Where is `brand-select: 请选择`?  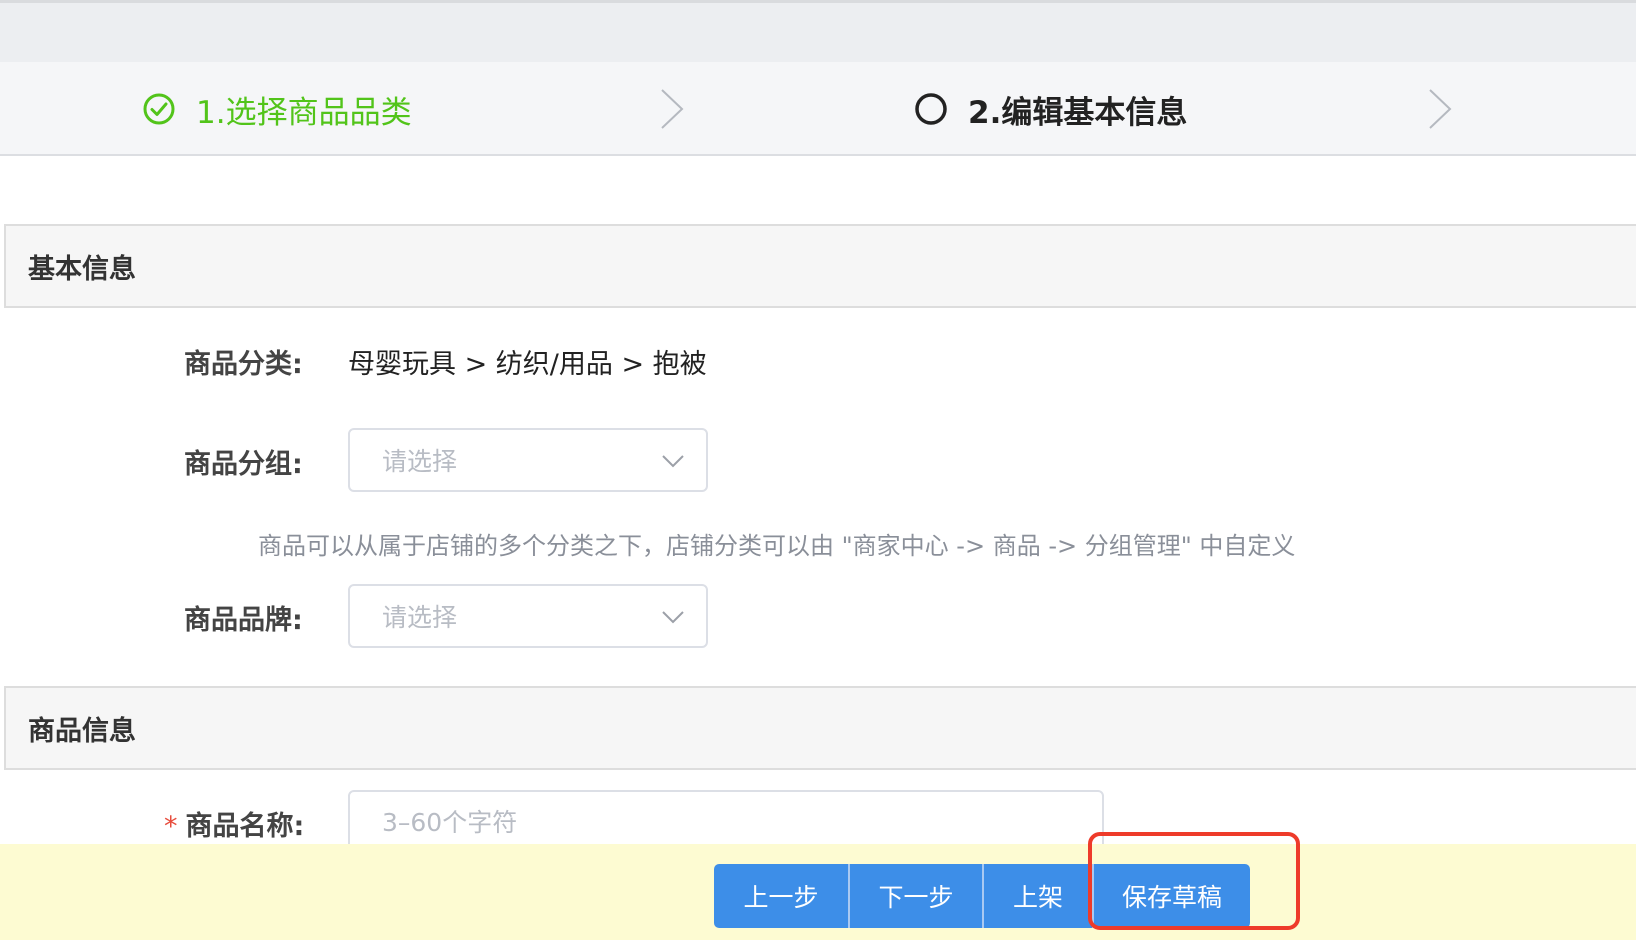
brand-select: 请选择 is located at coordinates (528, 616).